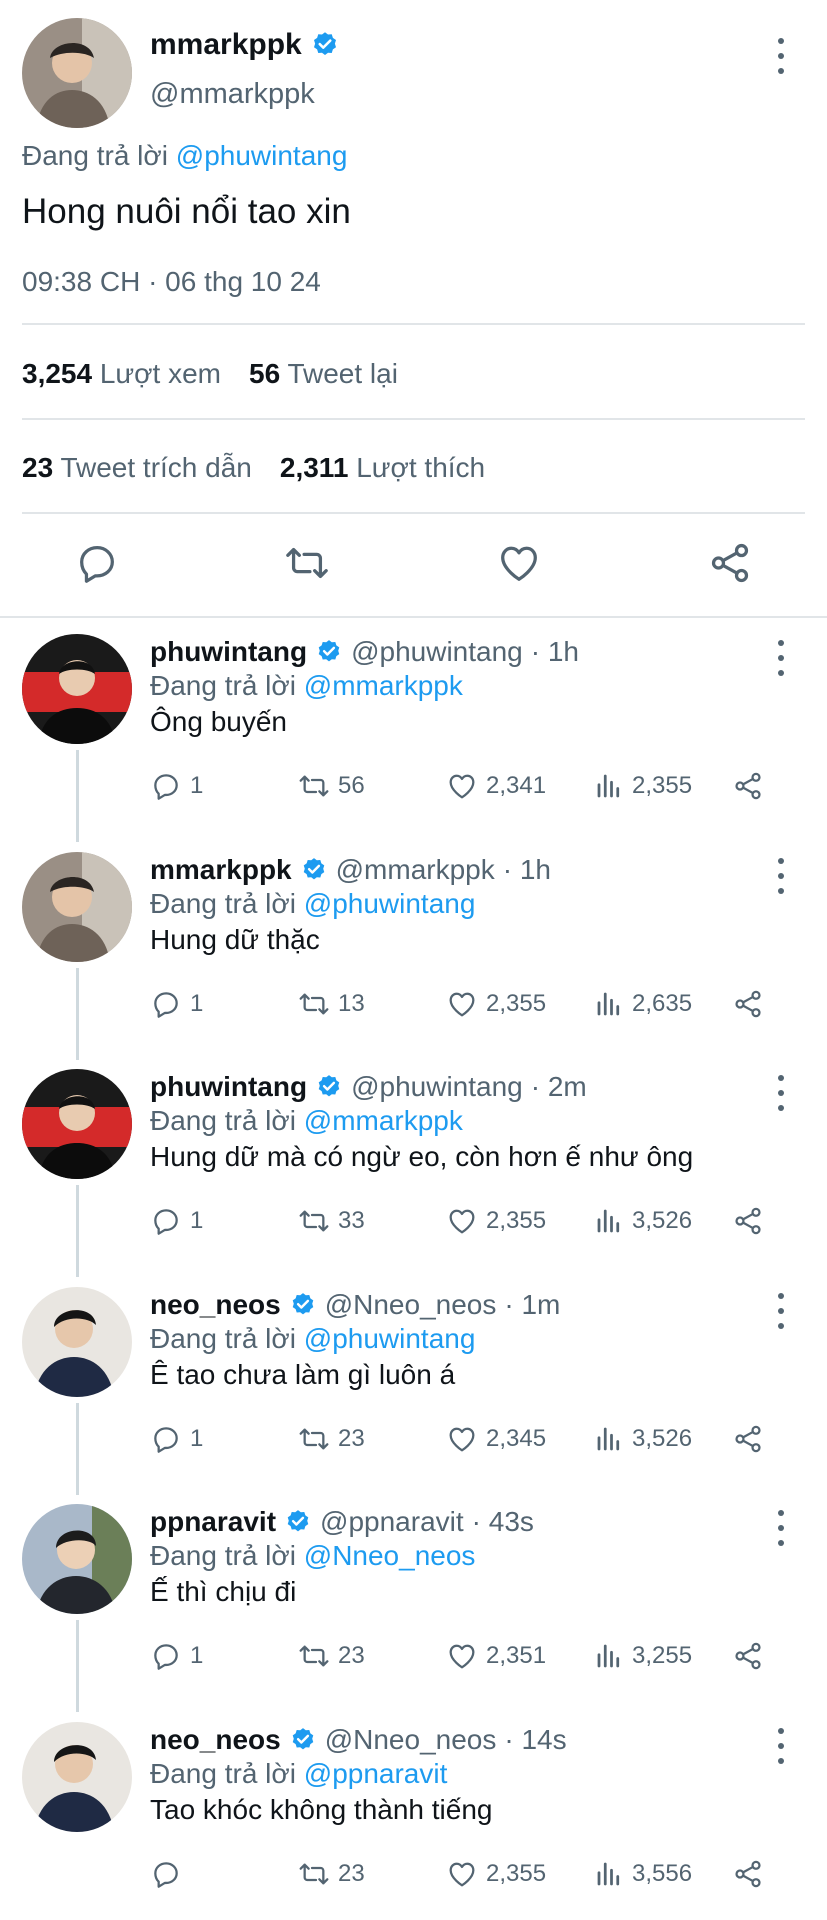 The image size is (827, 1920). Describe the element at coordinates (643, 1874) in the screenshot. I see `views-button: 3,556` at that location.